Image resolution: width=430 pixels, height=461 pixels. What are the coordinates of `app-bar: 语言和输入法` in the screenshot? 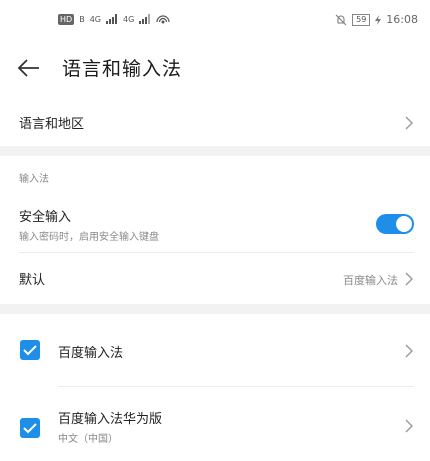 It's located at (215, 68).